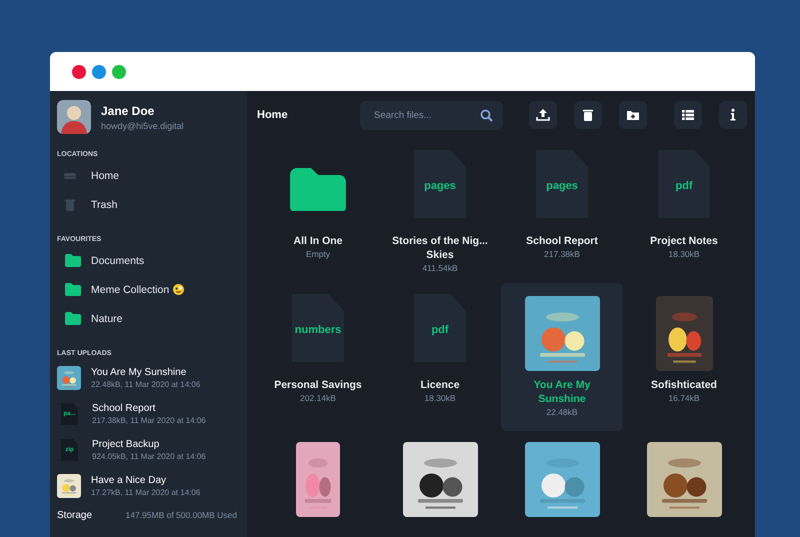 Image resolution: width=800 pixels, height=537 pixels. I want to click on file-name: All In One, so click(318, 241).